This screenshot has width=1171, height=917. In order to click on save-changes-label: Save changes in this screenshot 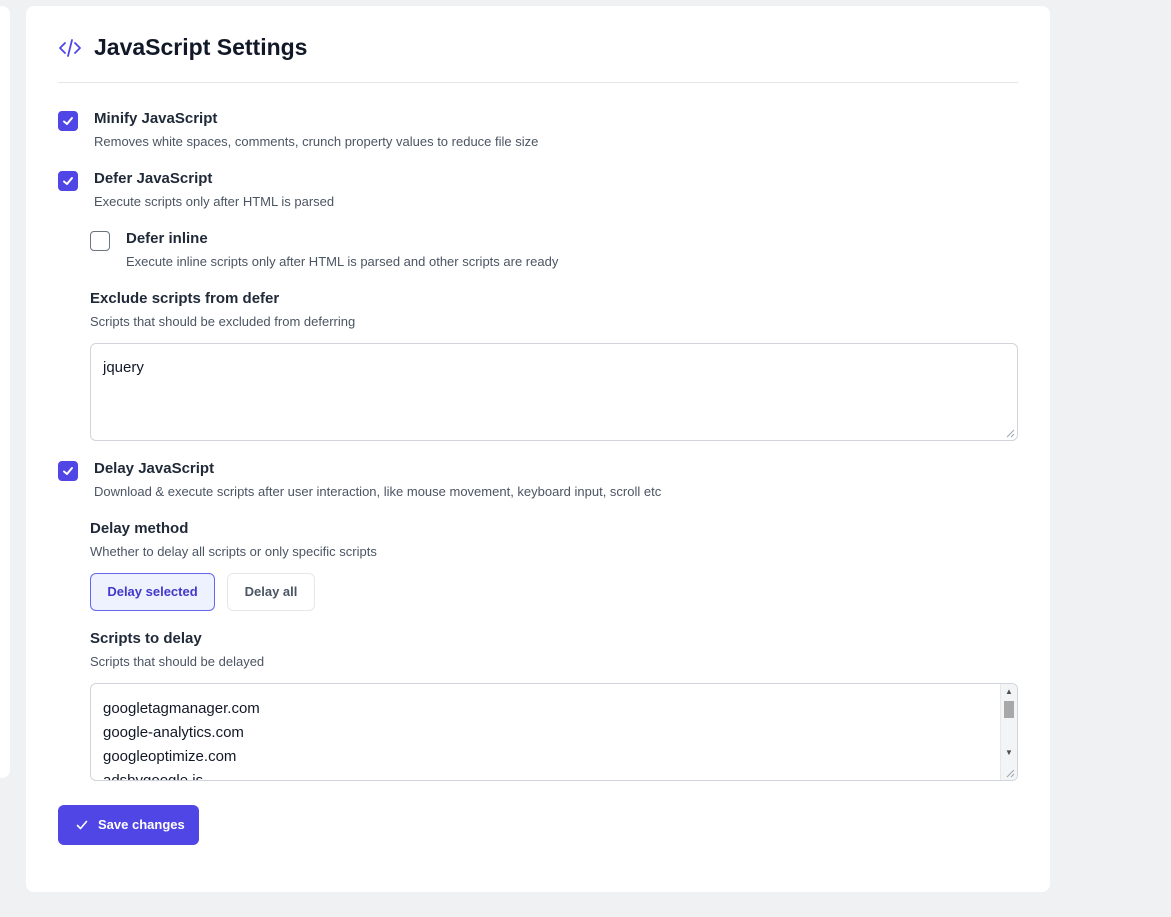, I will do `click(141, 824)`.